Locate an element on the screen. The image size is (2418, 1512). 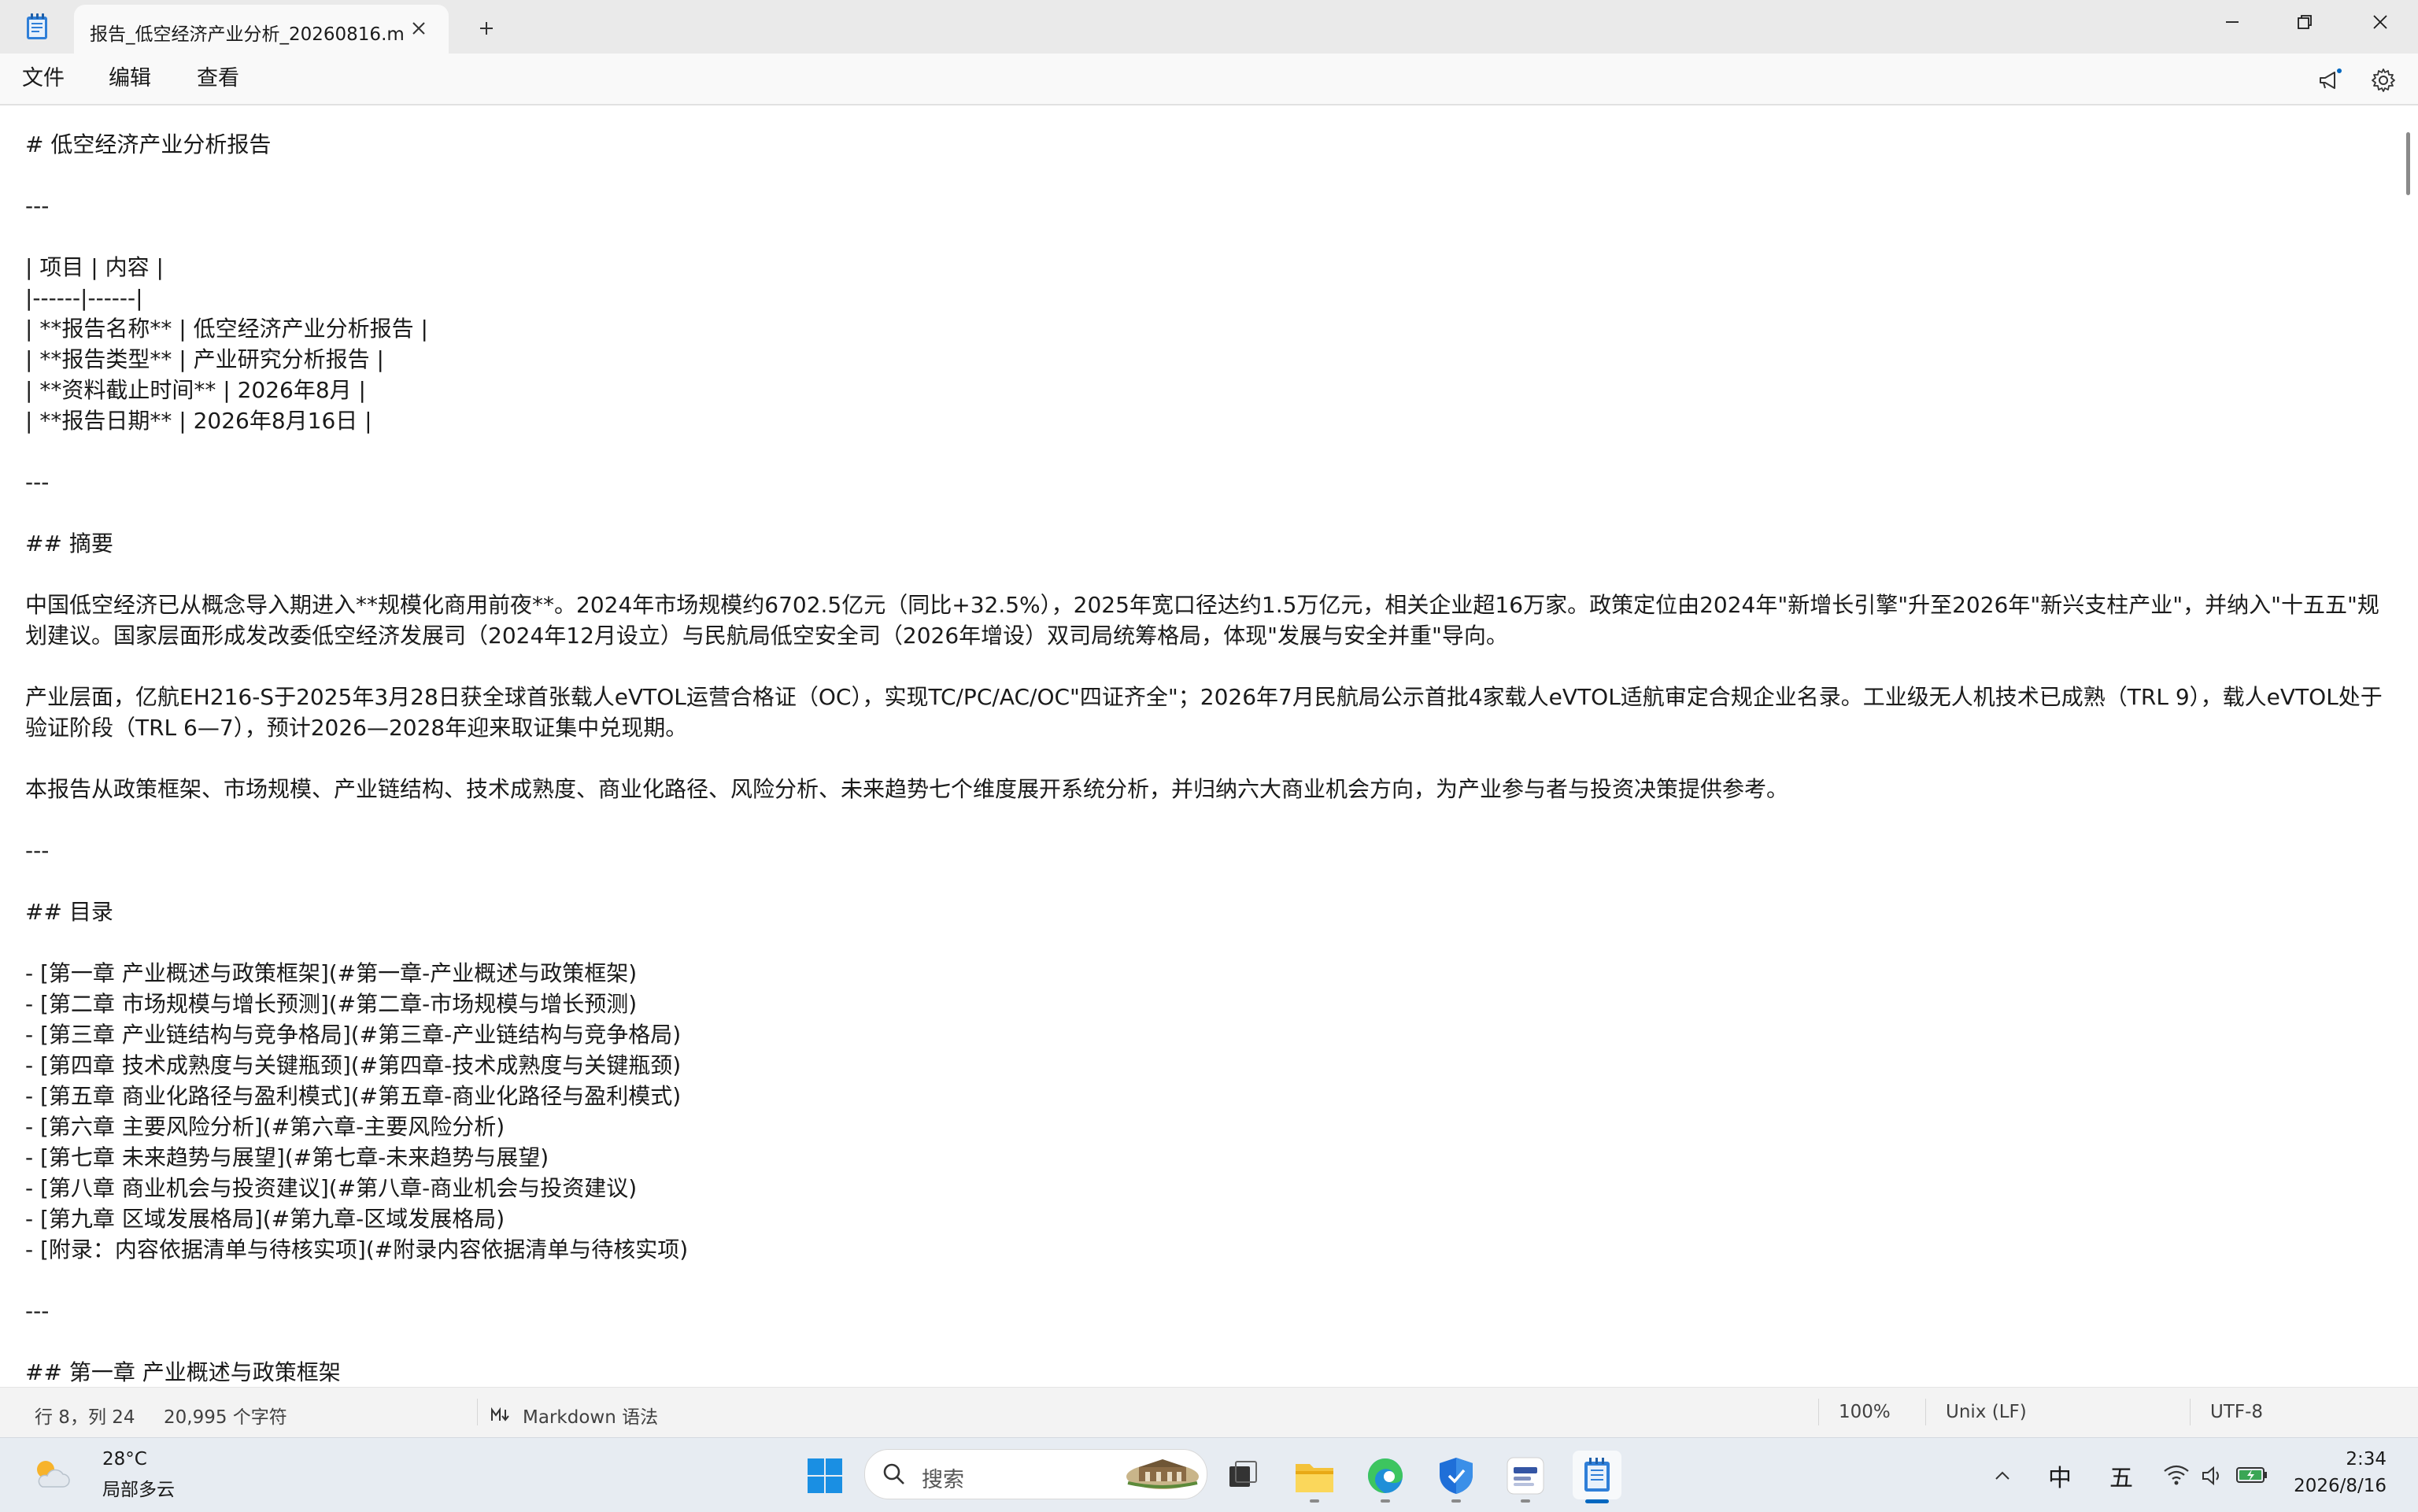
task-view-icon is located at coordinates (1244, 1476).